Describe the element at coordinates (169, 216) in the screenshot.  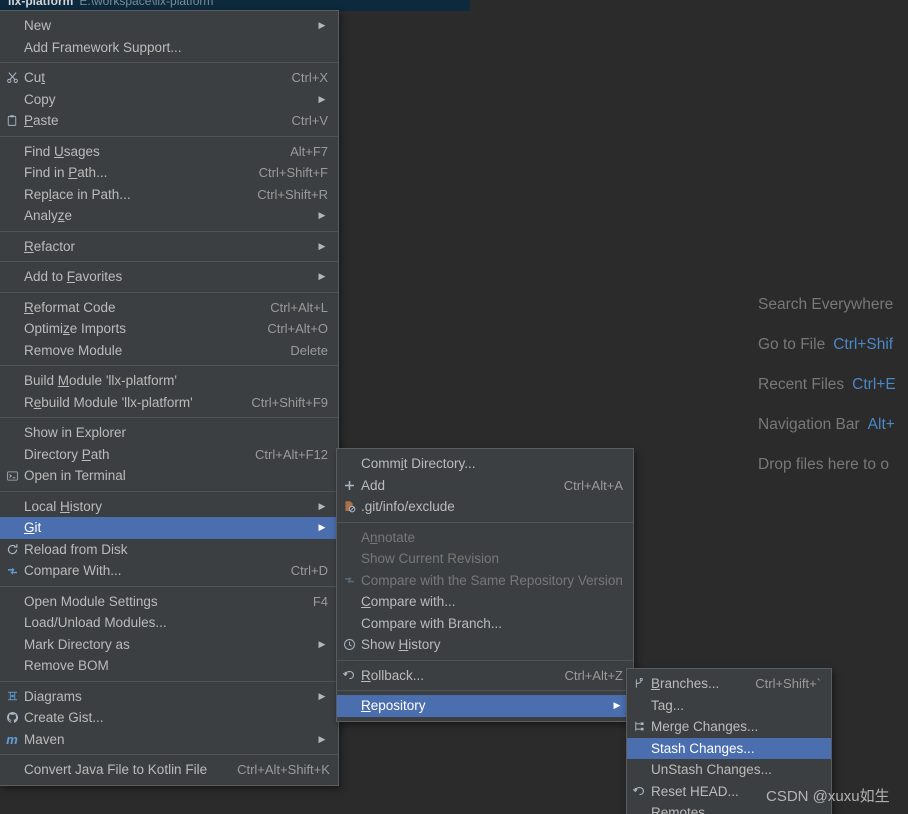
I see `menu-item-analyze: Analyze ▶` at that location.